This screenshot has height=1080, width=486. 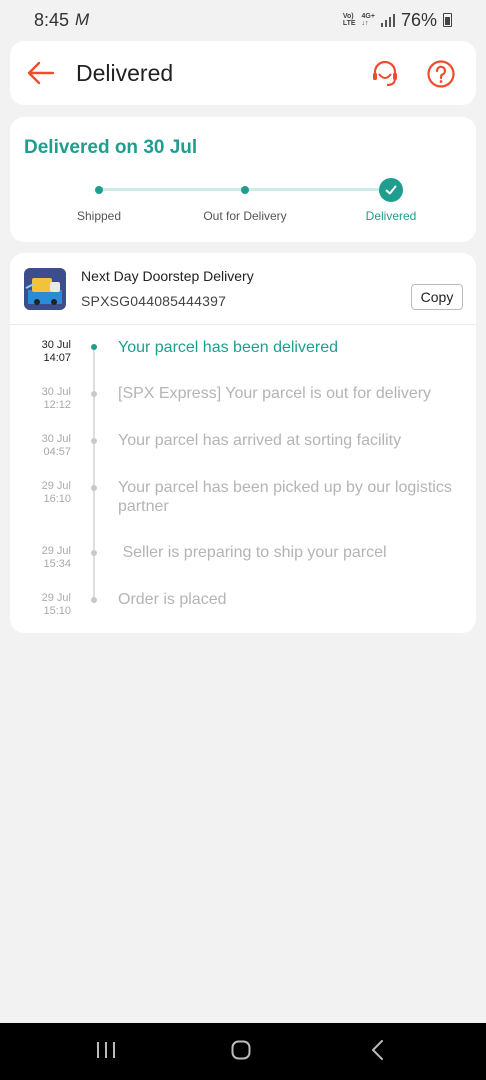 I want to click on recents-icon, so click(x=106, y=1050).